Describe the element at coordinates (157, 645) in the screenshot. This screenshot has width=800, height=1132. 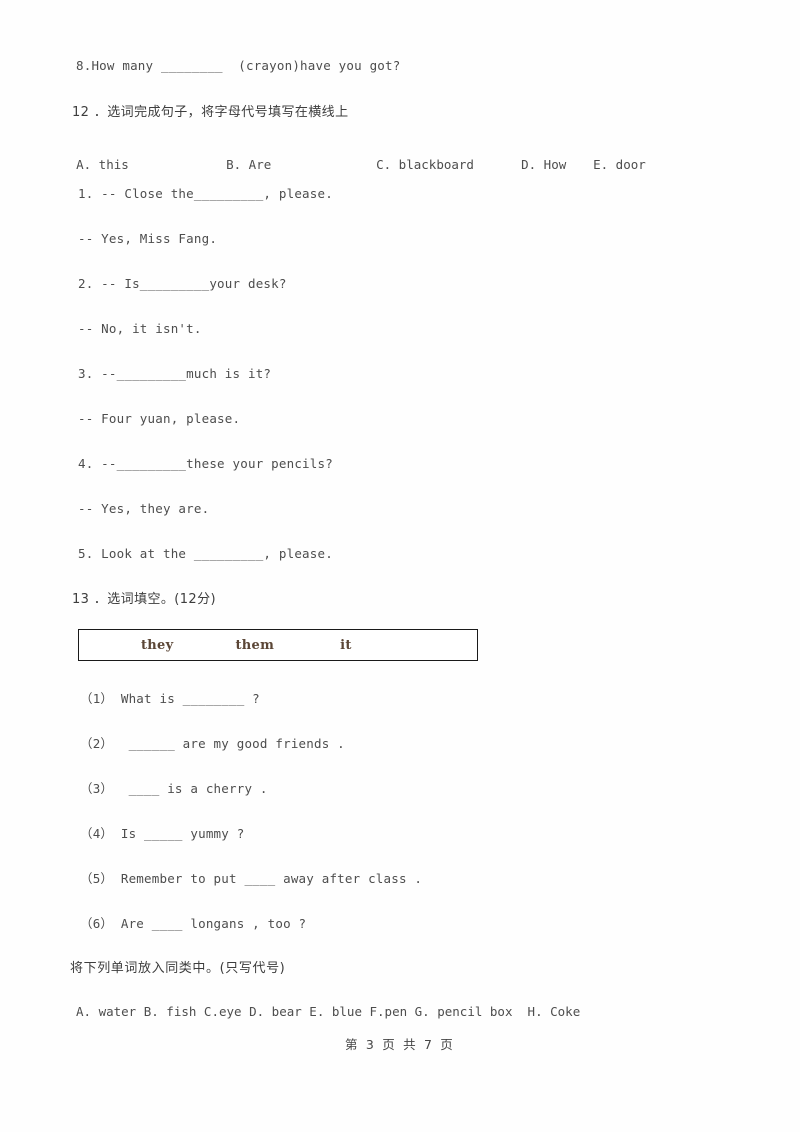
I see `word-bank-item-they: they` at that location.